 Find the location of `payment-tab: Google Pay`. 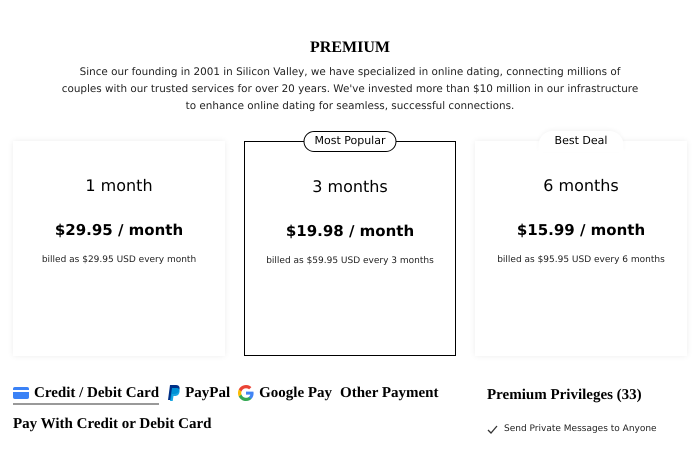

payment-tab: Google Pay is located at coordinates (285, 394).